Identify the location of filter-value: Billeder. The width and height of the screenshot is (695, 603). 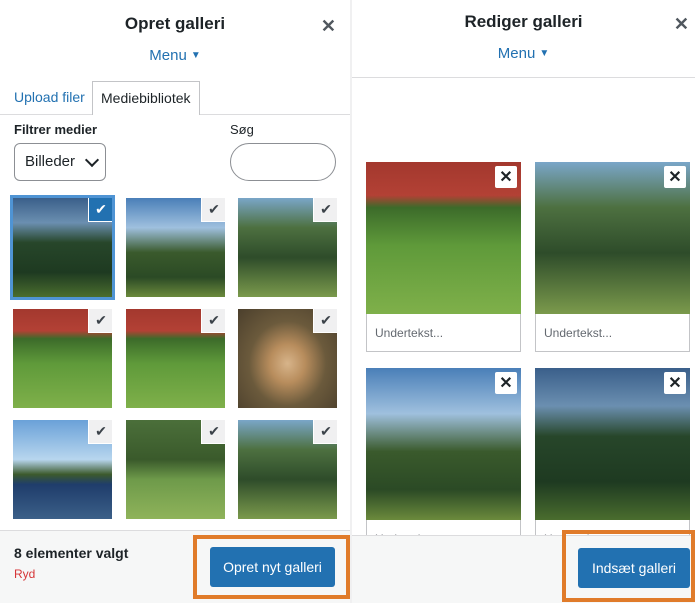
(50, 161).